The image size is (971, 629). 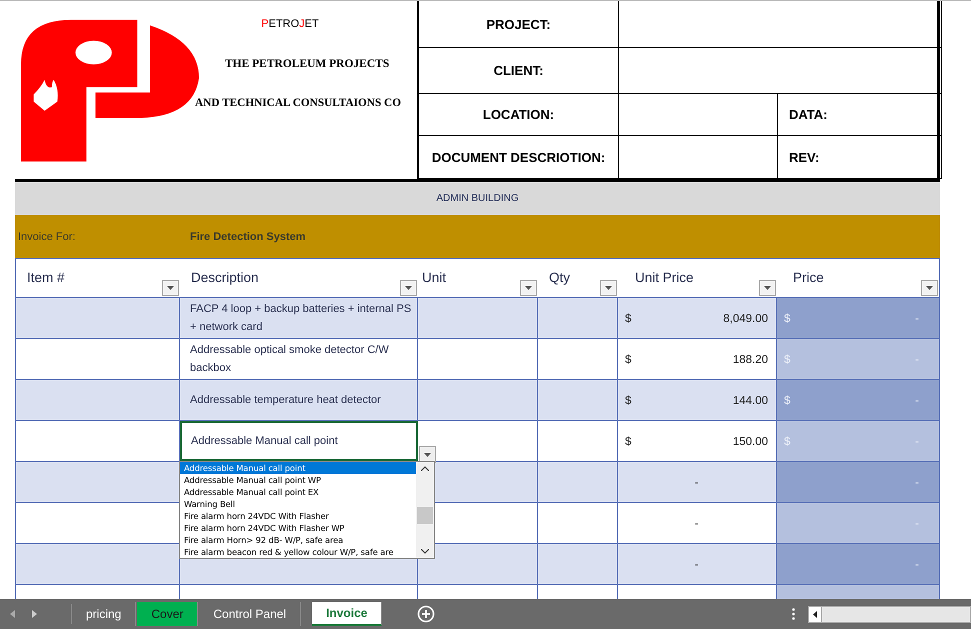 I want to click on column-header: Unit, so click(x=434, y=277).